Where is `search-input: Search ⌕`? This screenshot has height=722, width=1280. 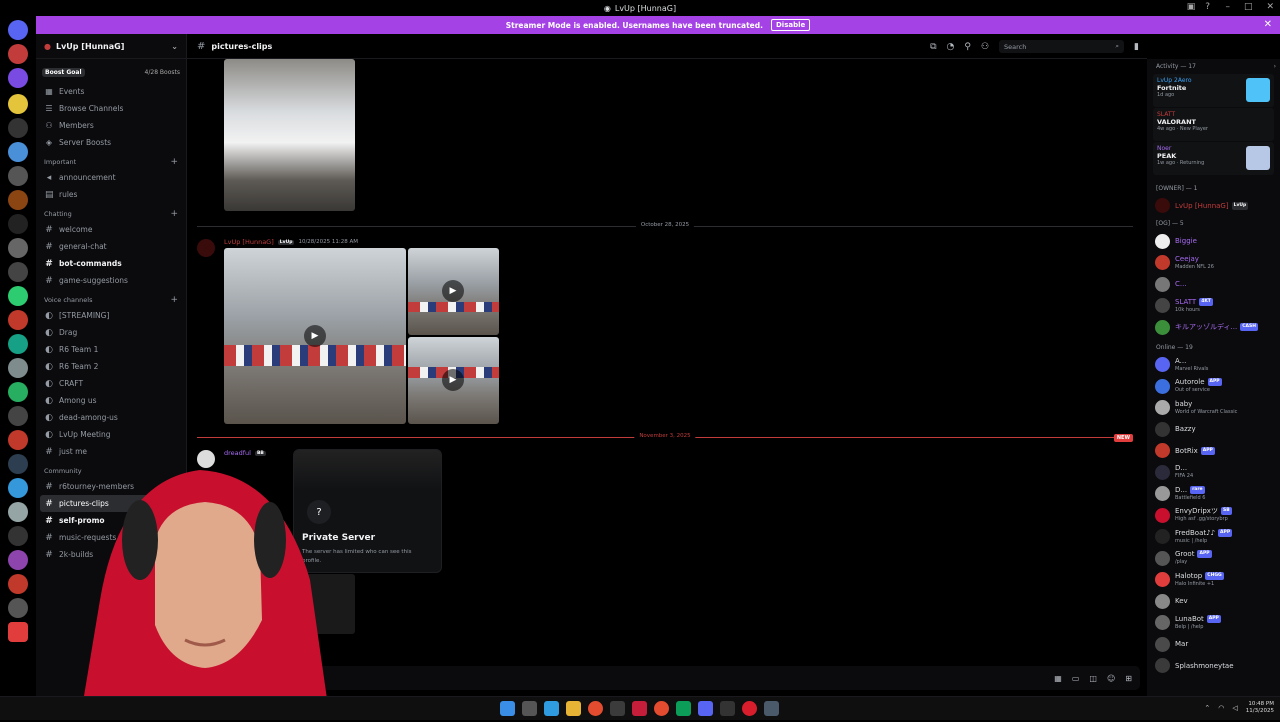 search-input: Search ⌕ is located at coordinates (1062, 46).